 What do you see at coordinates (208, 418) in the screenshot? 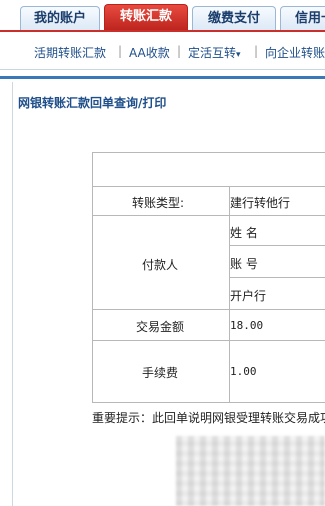
I see `important-notice: 重要提示：此回单说明网银受理转账交易成功` at bounding box center [208, 418].